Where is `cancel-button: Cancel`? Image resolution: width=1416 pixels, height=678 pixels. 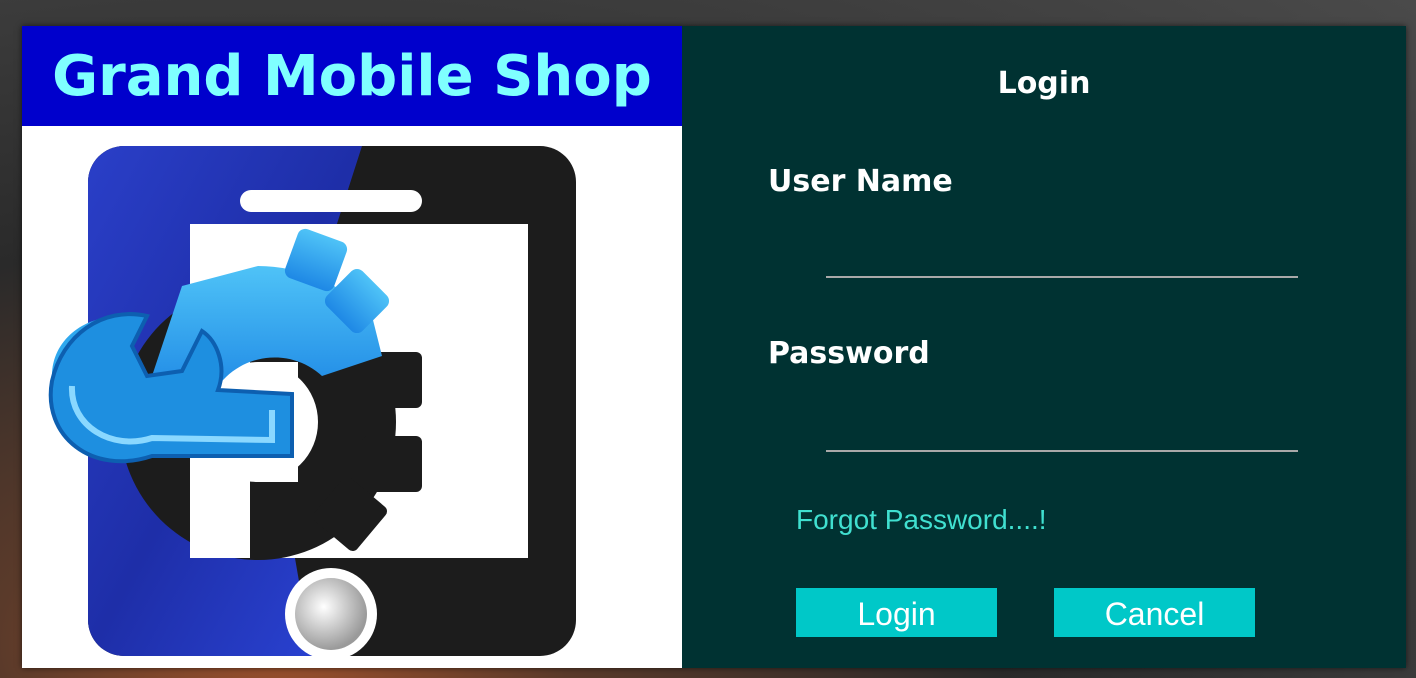
cancel-button: Cancel is located at coordinates (1154, 612).